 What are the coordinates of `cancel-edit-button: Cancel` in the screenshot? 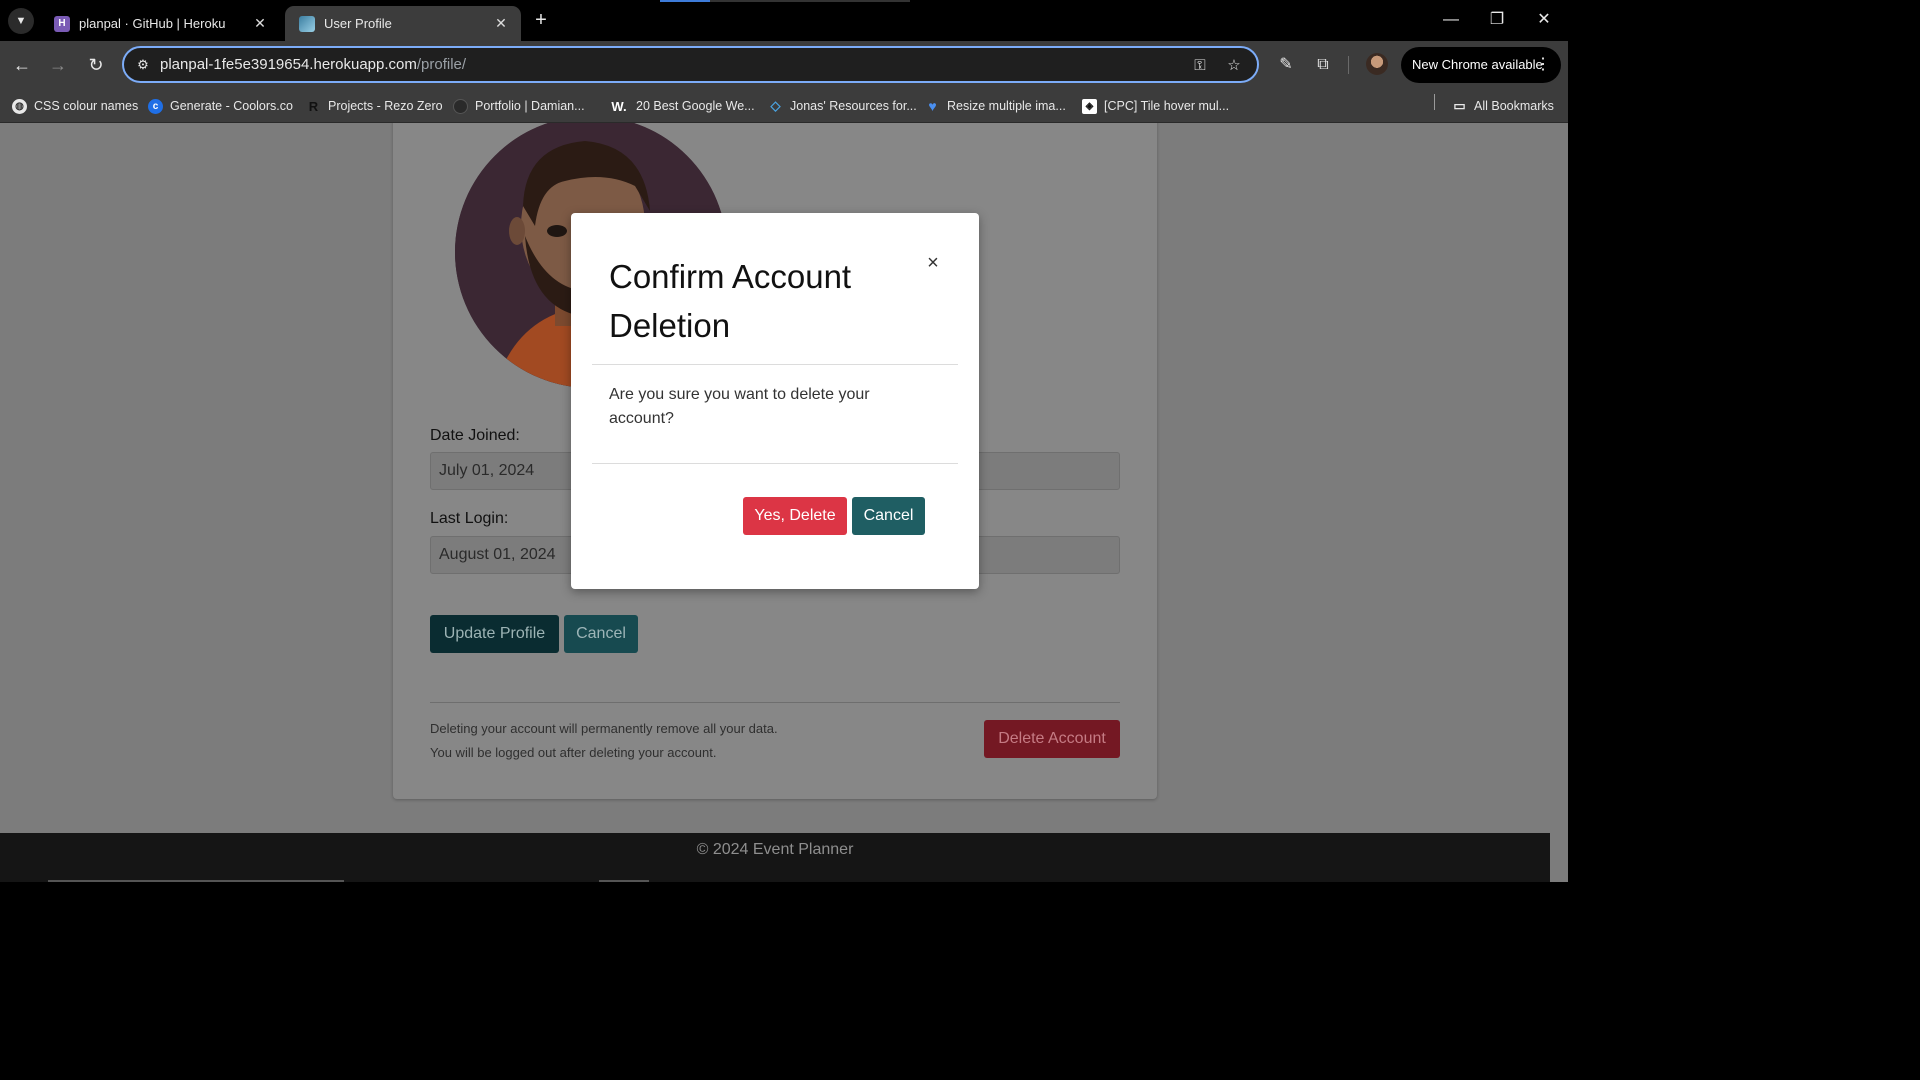 It's located at (601, 634).